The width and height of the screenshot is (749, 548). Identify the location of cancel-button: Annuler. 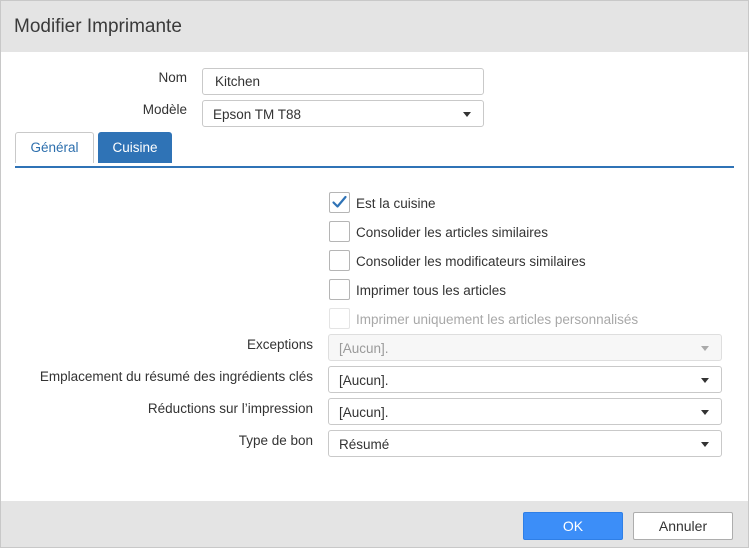
(683, 526).